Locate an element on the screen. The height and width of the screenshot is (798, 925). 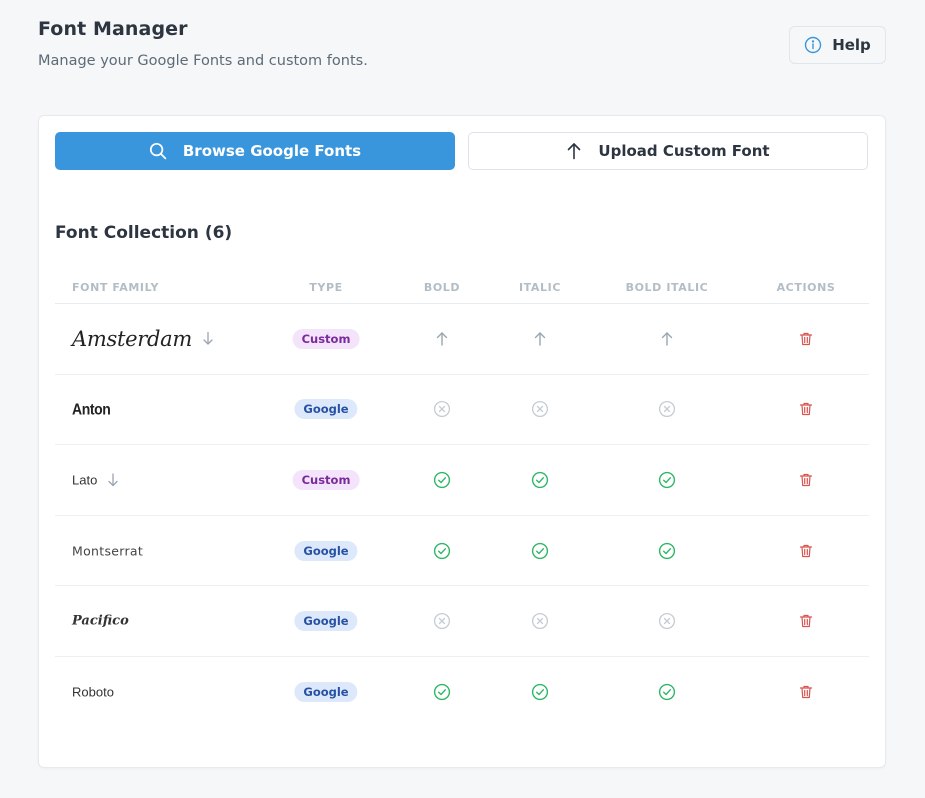
table-row: Lato Custom is located at coordinates (462, 480).